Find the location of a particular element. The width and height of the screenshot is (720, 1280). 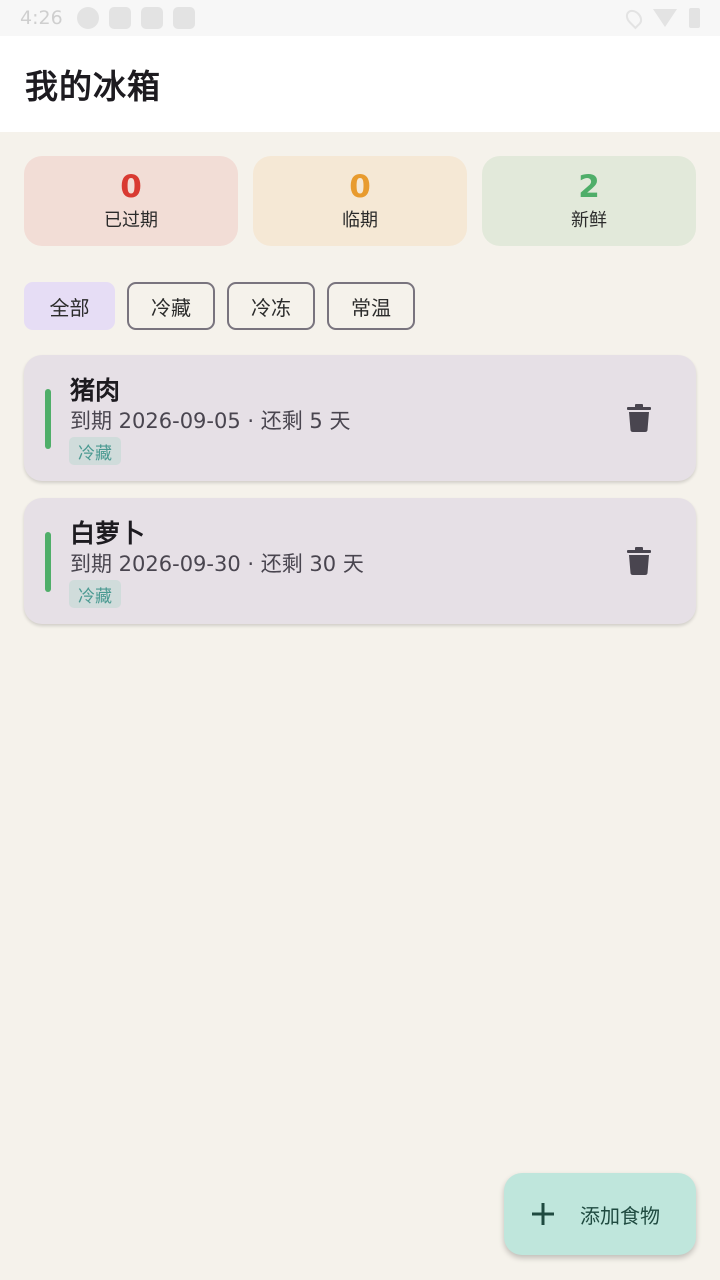

filter-chip-room-temp: 常温 is located at coordinates (371, 306).